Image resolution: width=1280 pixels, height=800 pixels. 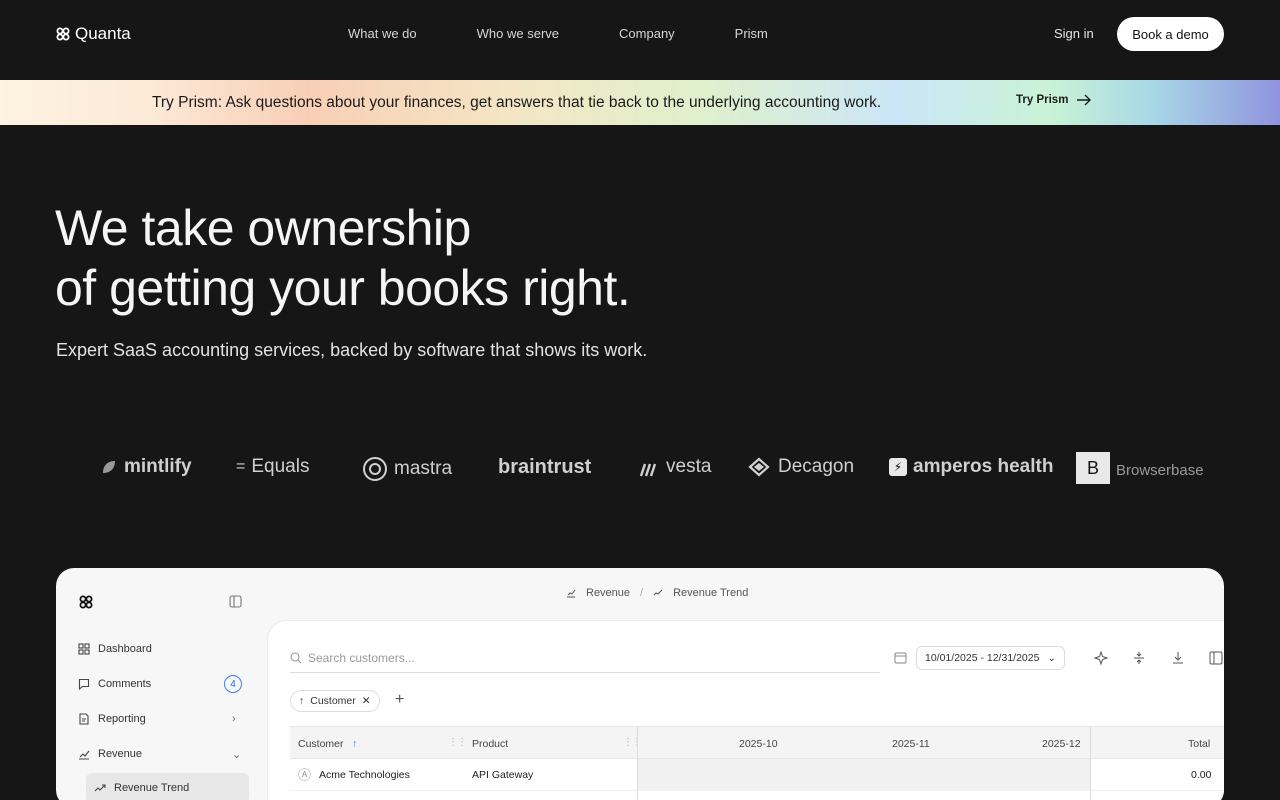 I want to click on logo-text: Quanta, so click(x=103, y=33).